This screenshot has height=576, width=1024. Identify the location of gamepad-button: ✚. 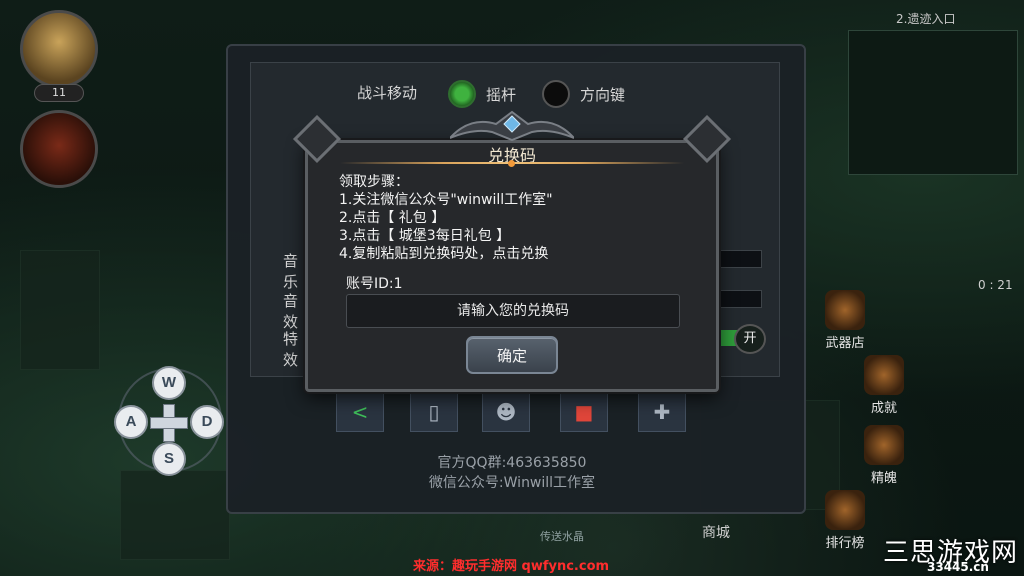
(662, 412).